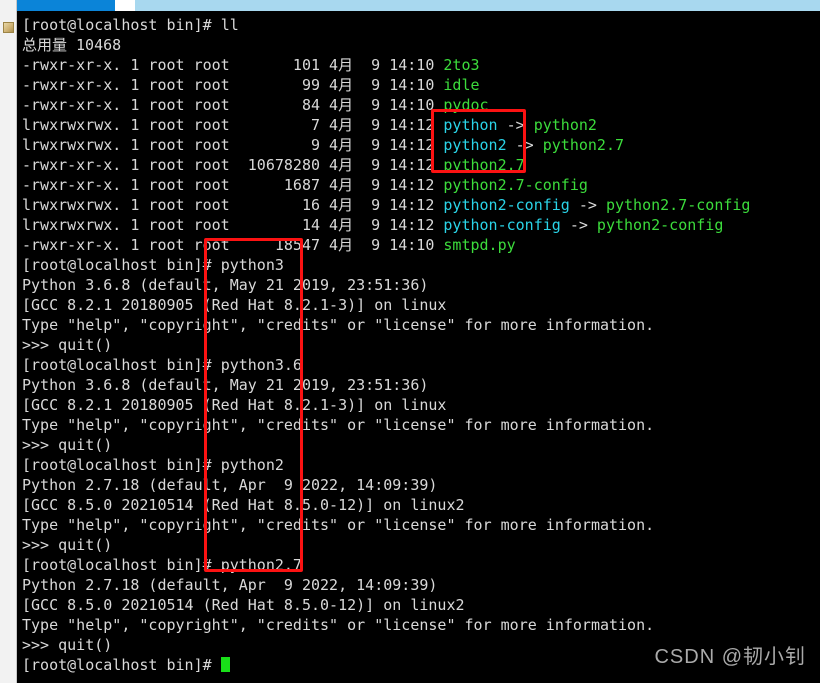  I want to click on shell-command: python3, so click(252, 265).